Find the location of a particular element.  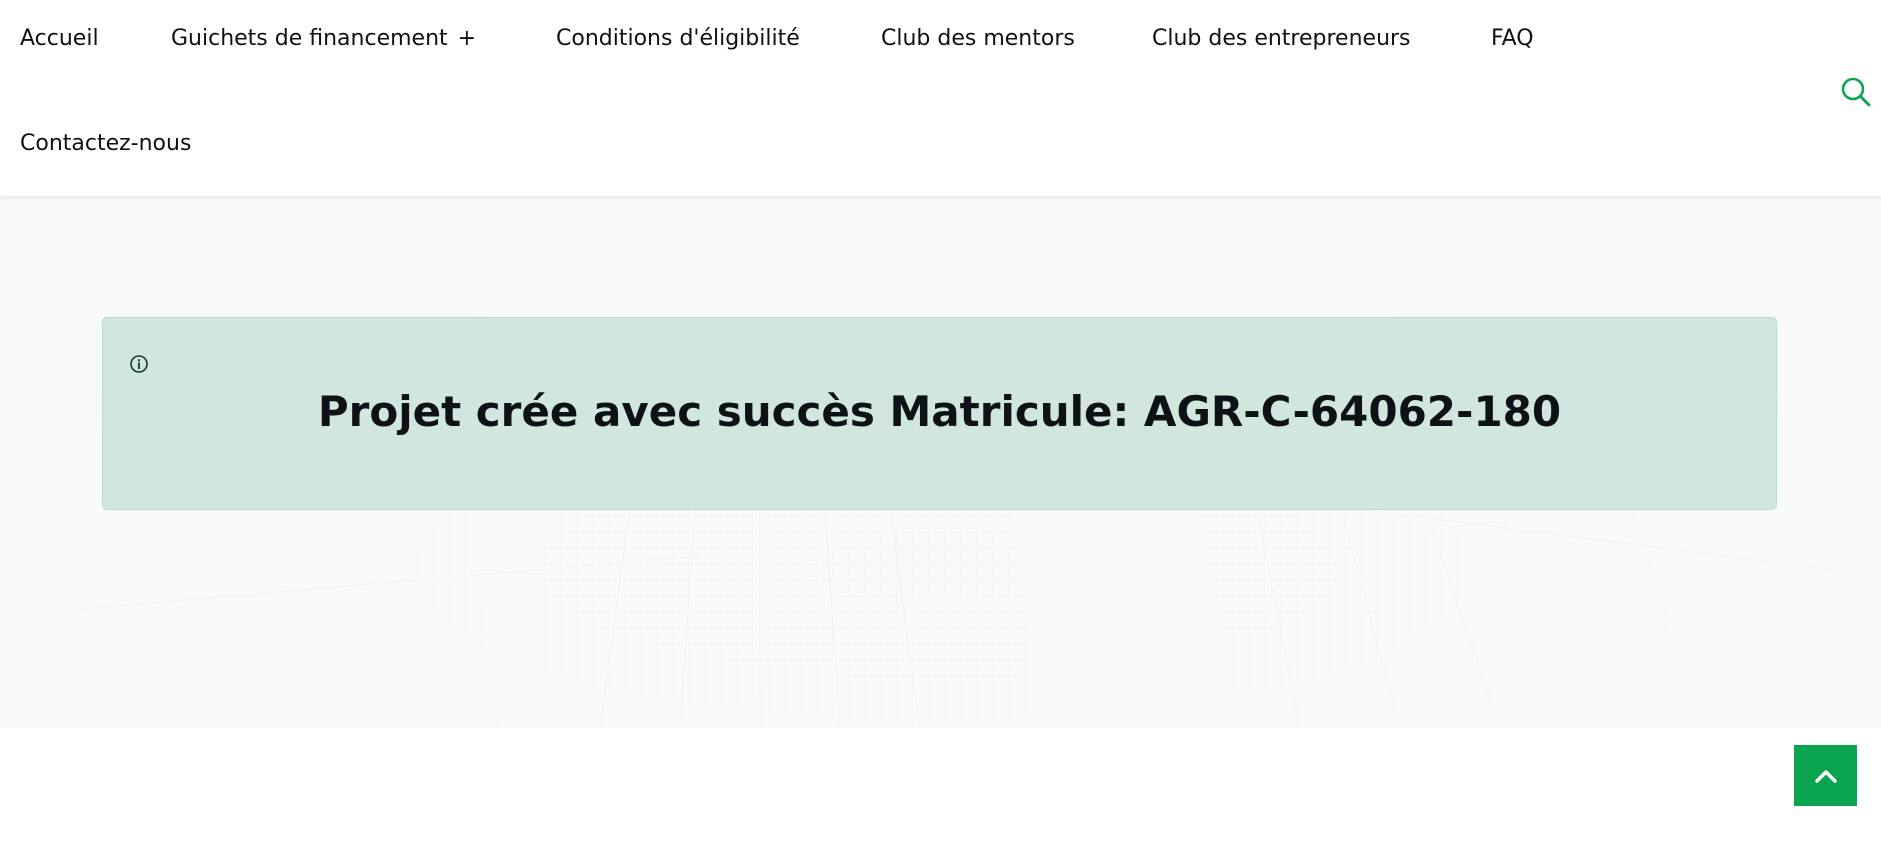

chevron-up-icon is located at coordinates (1825, 776).